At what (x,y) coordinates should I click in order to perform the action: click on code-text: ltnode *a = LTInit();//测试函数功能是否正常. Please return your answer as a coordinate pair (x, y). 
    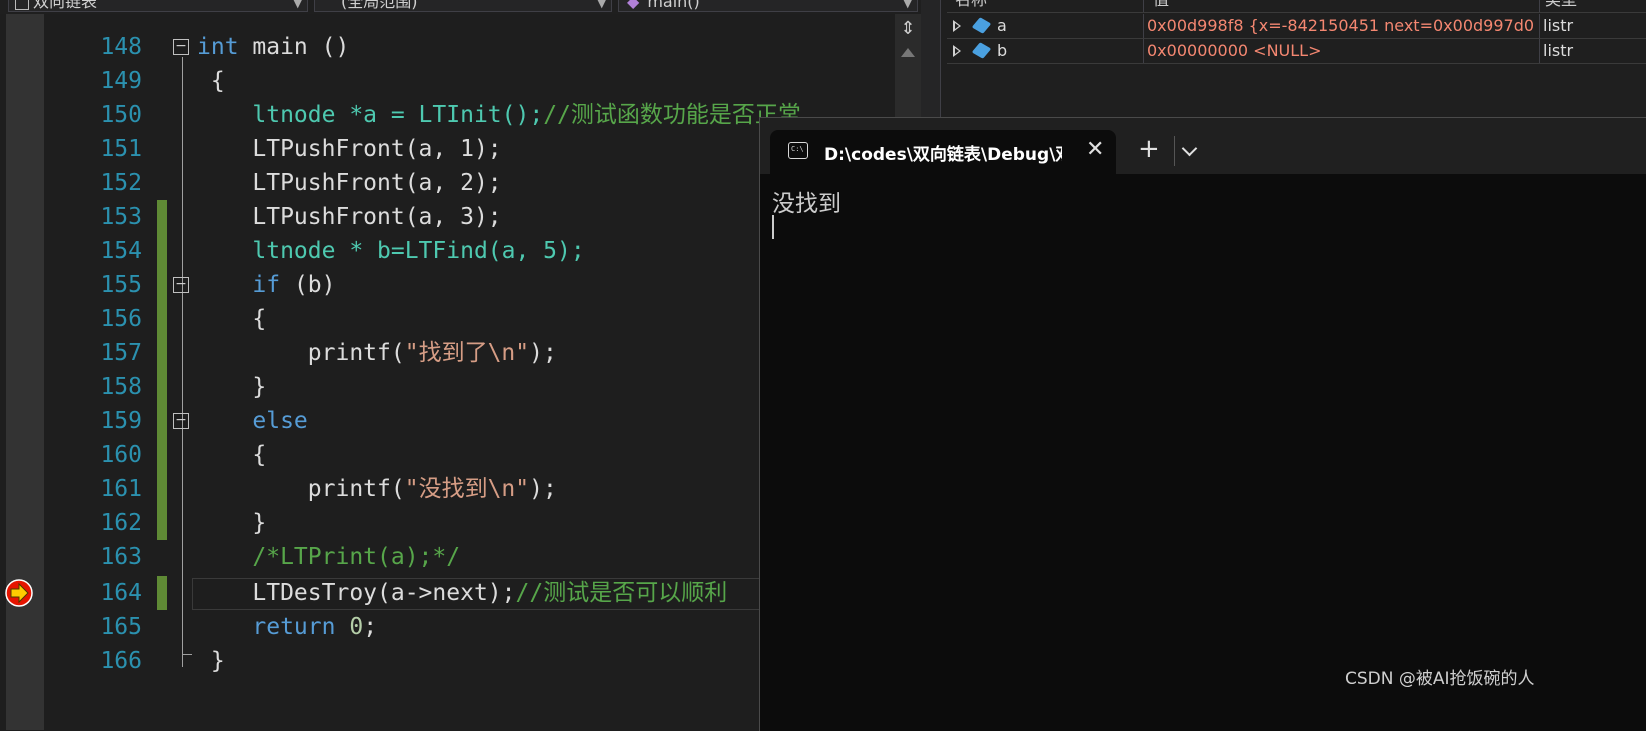
    Looking at the image, I should click on (526, 115).